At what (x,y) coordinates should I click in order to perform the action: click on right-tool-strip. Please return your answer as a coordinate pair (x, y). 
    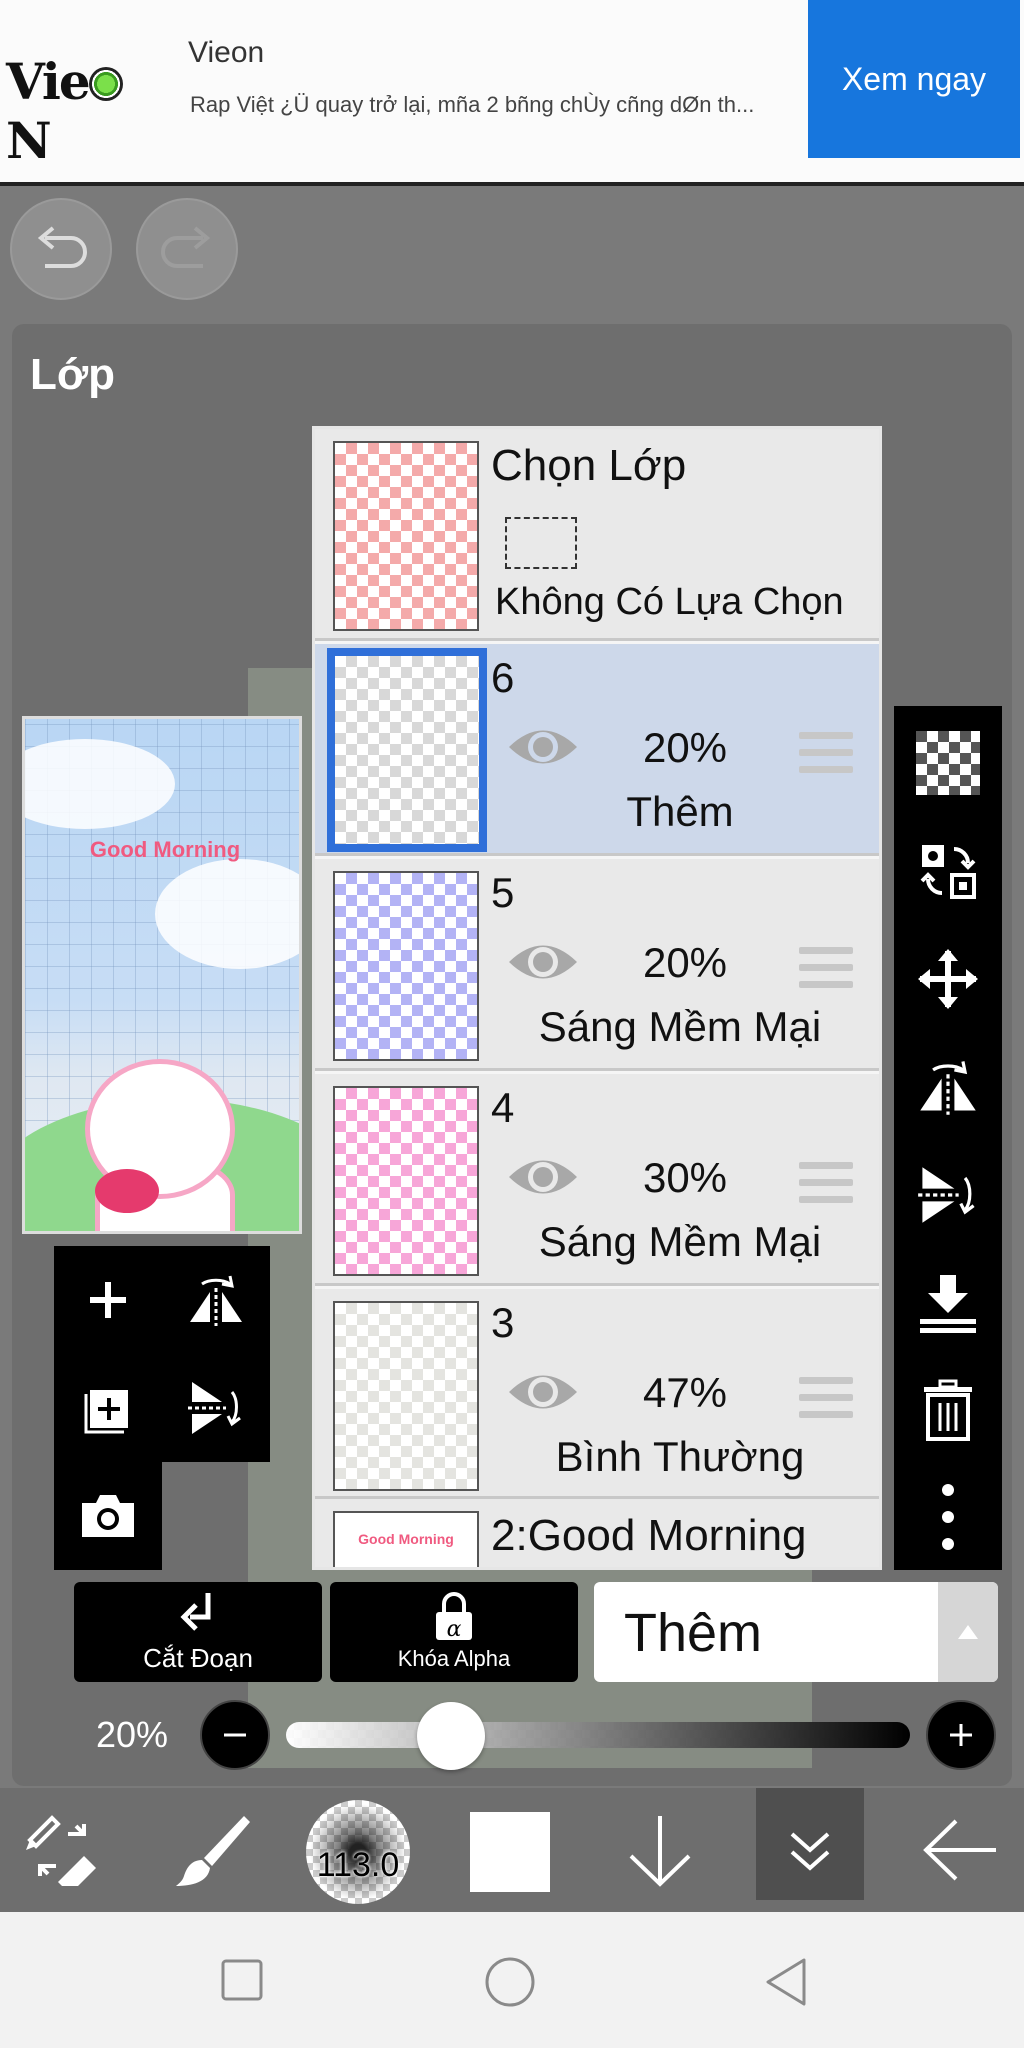
    Looking at the image, I should click on (948, 1138).